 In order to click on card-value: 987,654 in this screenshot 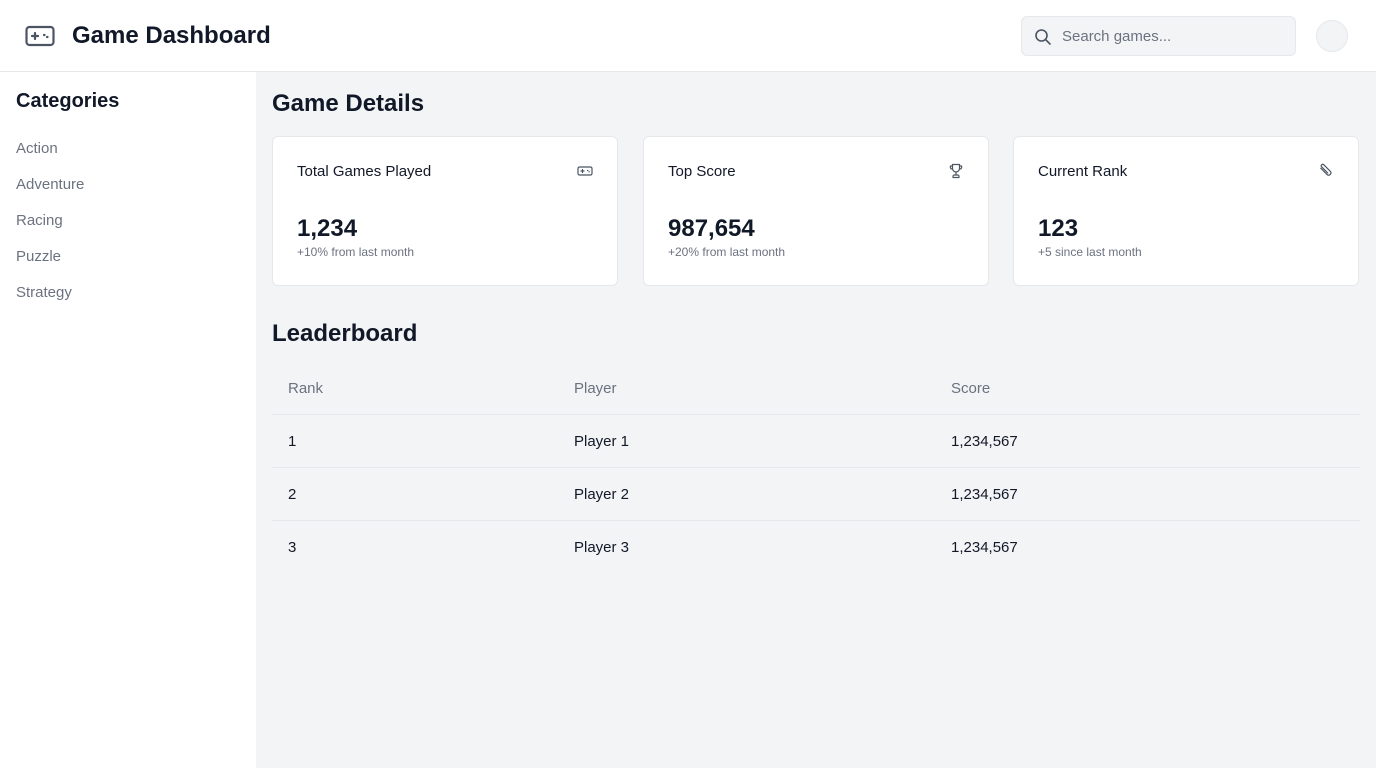, I will do `click(711, 228)`.